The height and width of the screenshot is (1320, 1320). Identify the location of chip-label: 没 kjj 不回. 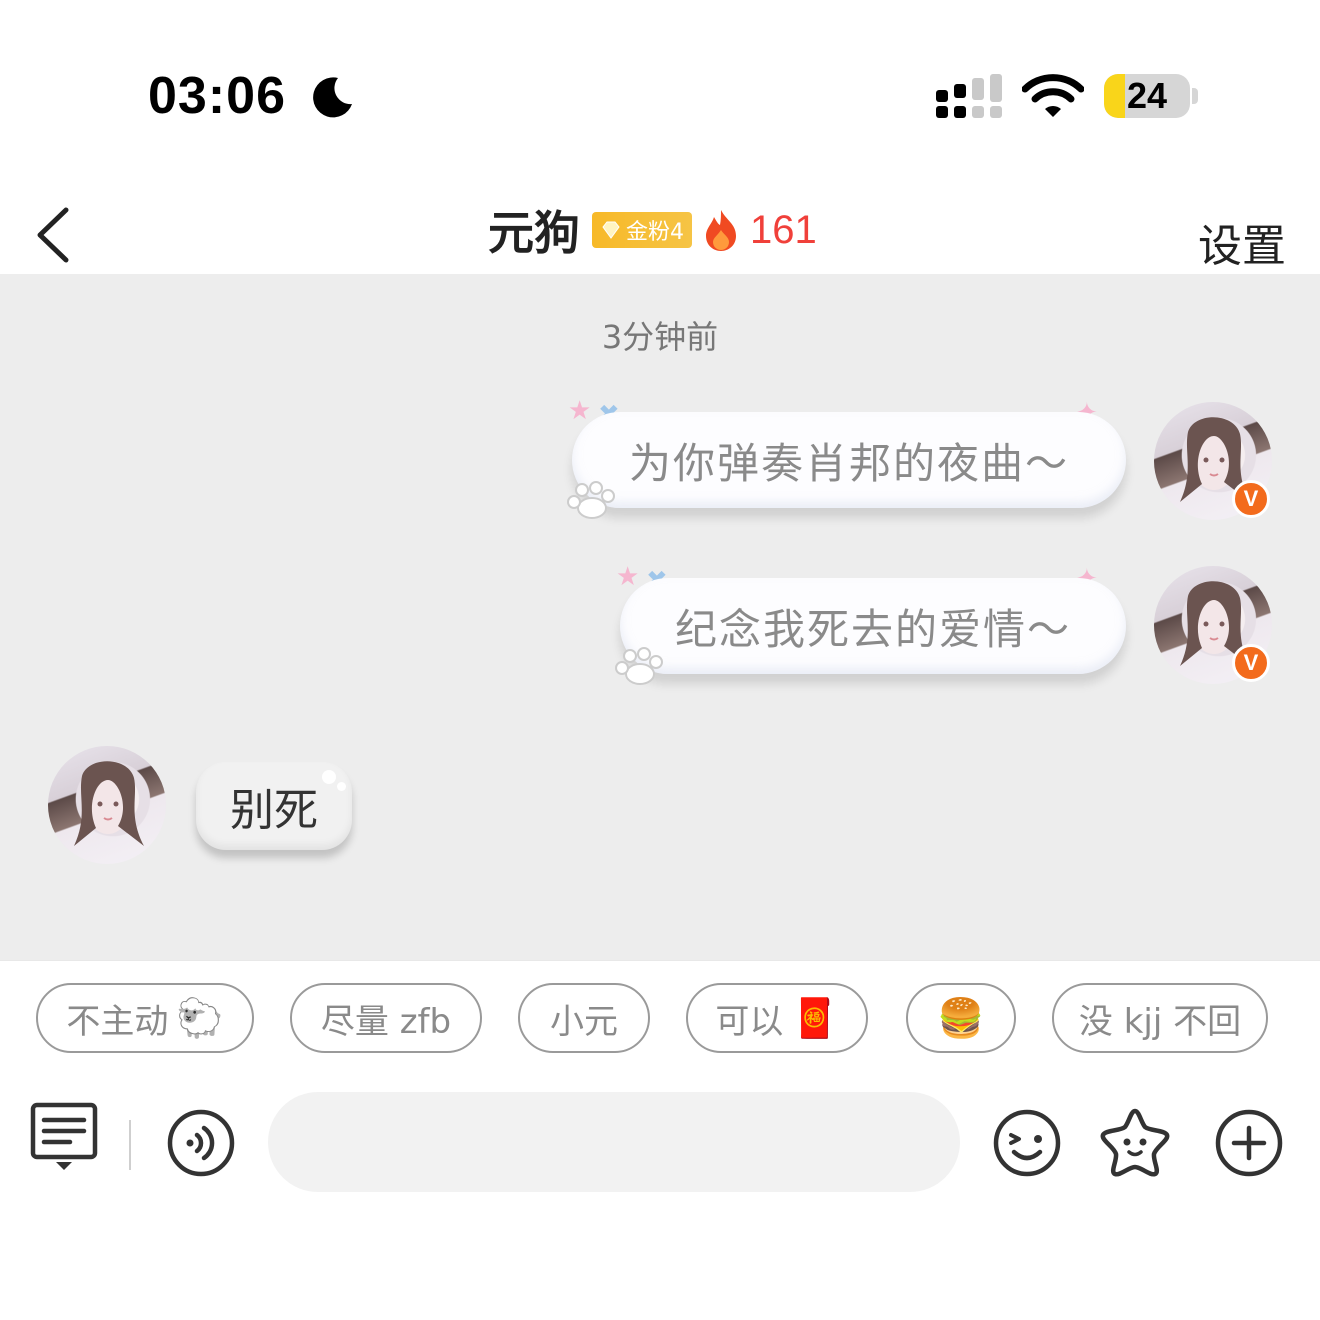
(1160, 1021).